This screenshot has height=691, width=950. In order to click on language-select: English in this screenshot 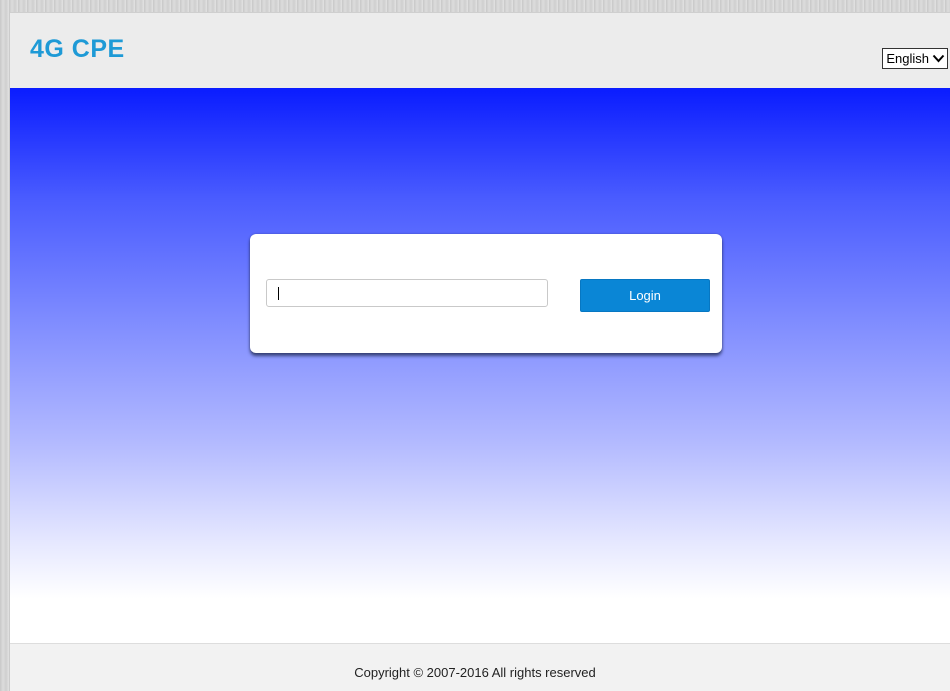, I will do `click(915, 58)`.